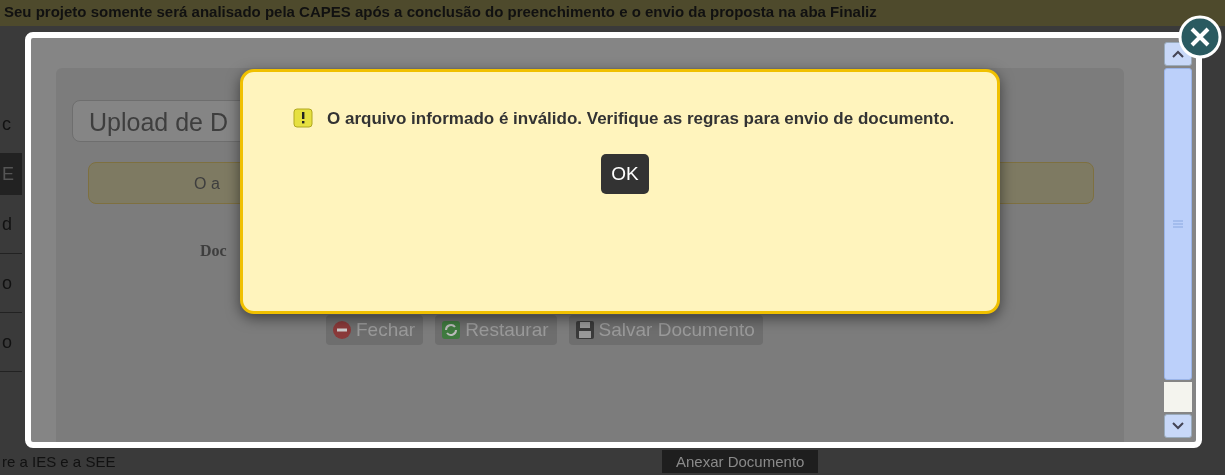  What do you see at coordinates (625, 174) in the screenshot?
I see `ok-button: OK` at bounding box center [625, 174].